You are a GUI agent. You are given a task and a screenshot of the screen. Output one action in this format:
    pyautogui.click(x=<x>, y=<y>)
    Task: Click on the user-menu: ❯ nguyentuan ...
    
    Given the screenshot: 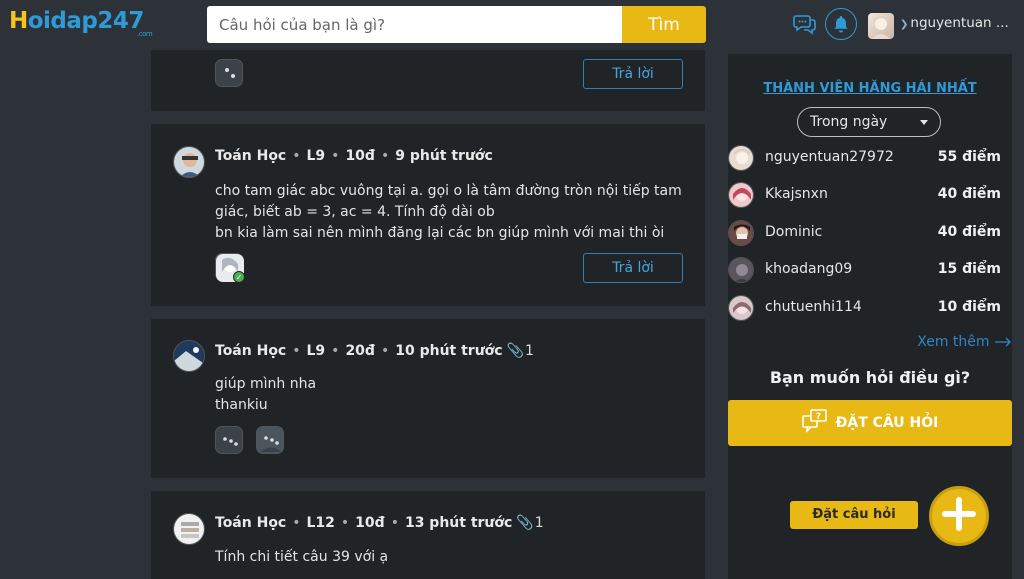 What is the action you would take?
    pyautogui.click(x=954, y=23)
    